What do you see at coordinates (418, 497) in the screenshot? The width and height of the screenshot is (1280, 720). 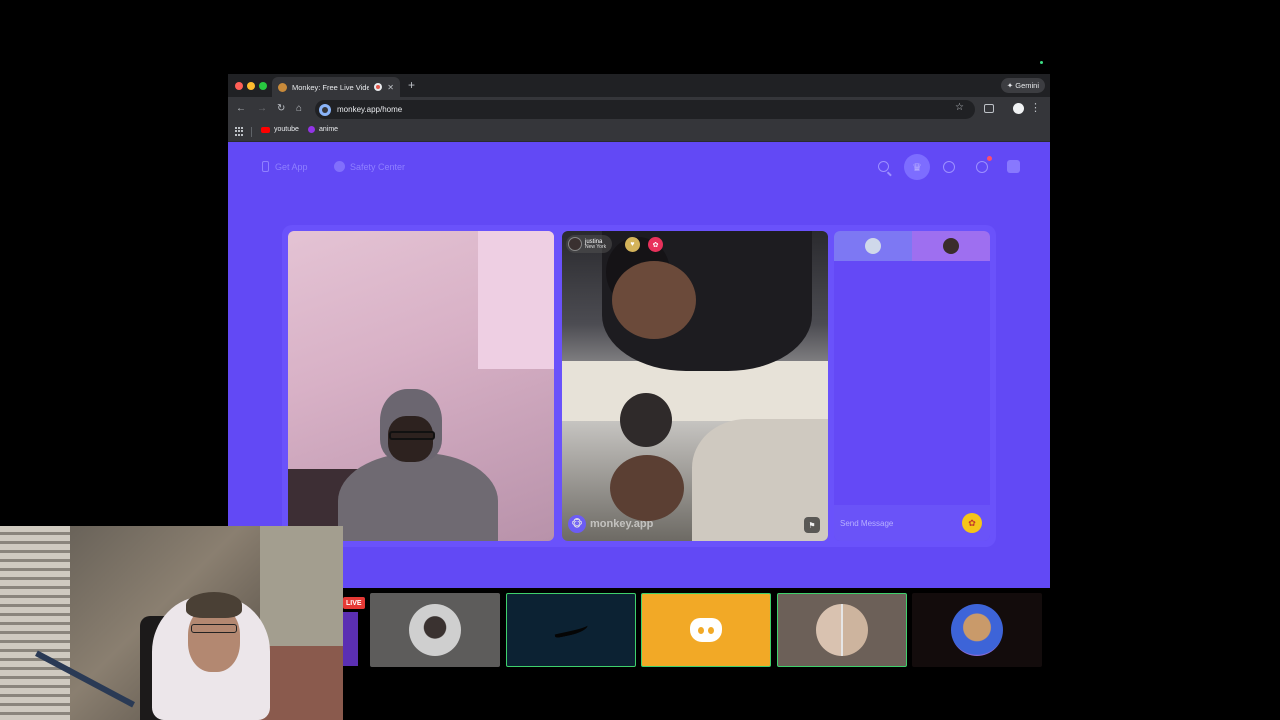 I see `local-user-body` at bounding box center [418, 497].